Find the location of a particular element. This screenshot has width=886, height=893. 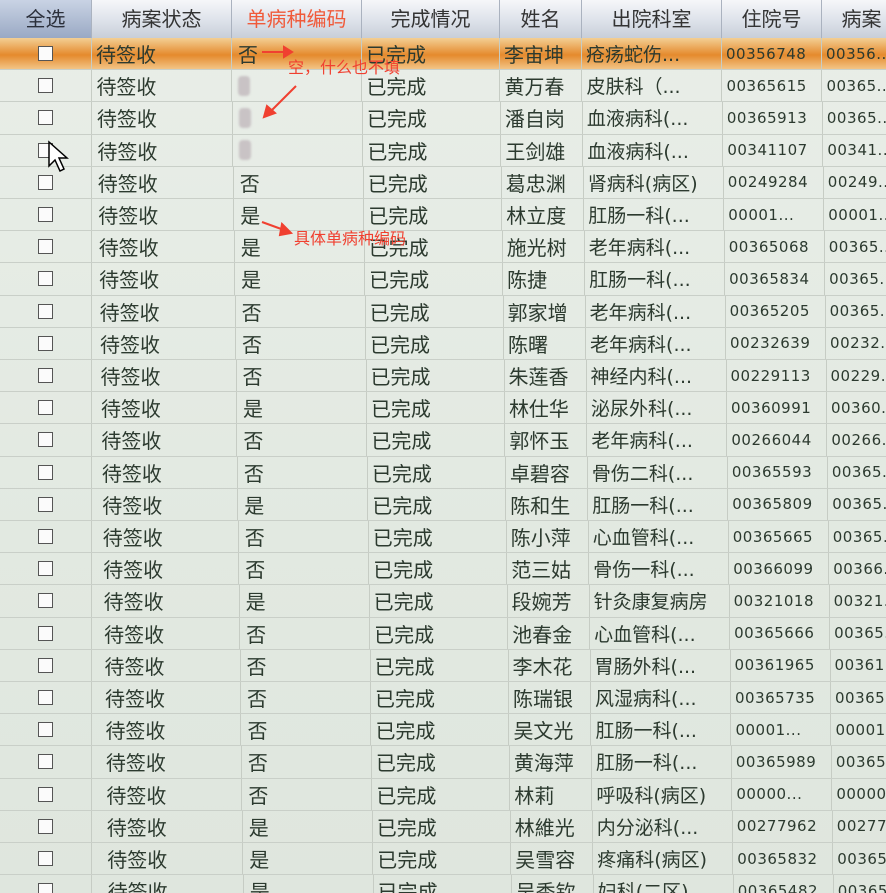

annotation-arrows is located at coordinates (279, 141).